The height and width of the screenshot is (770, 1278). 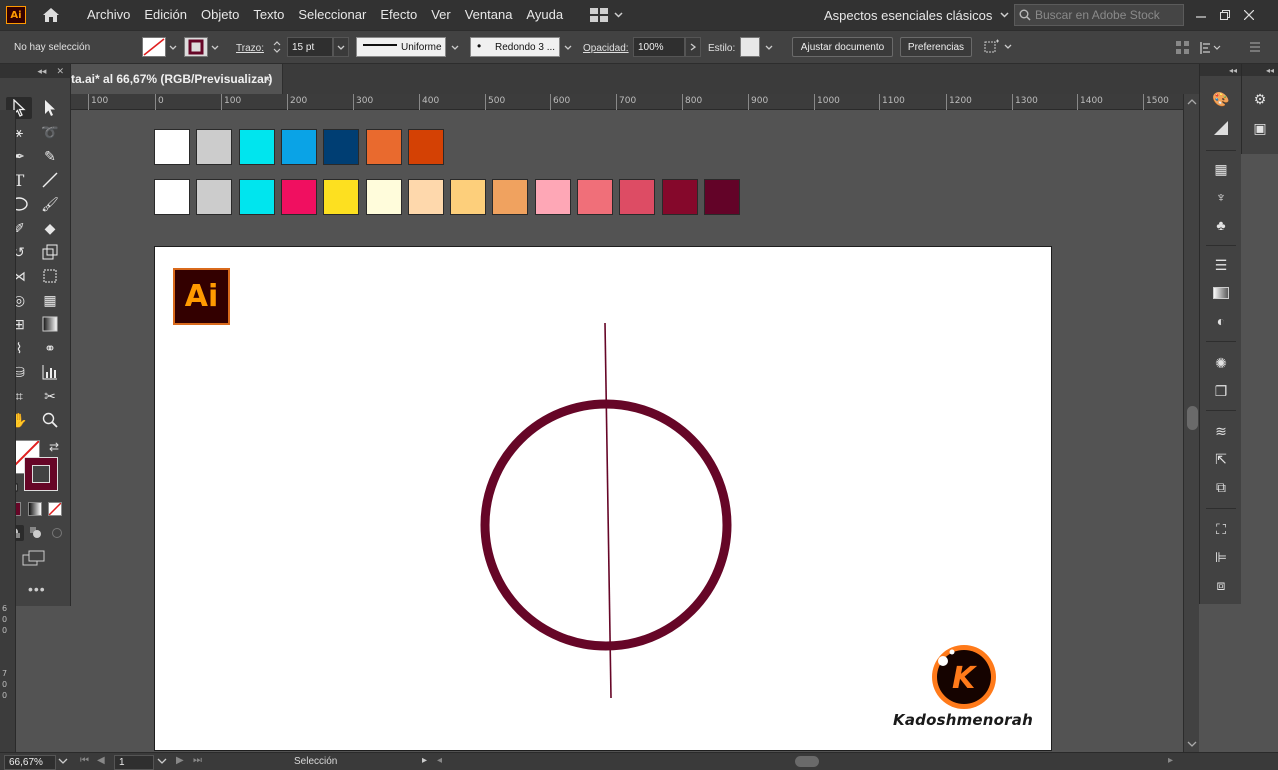 I want to click on swap-colors-icon: ⇄, so click(x=54, y=447).